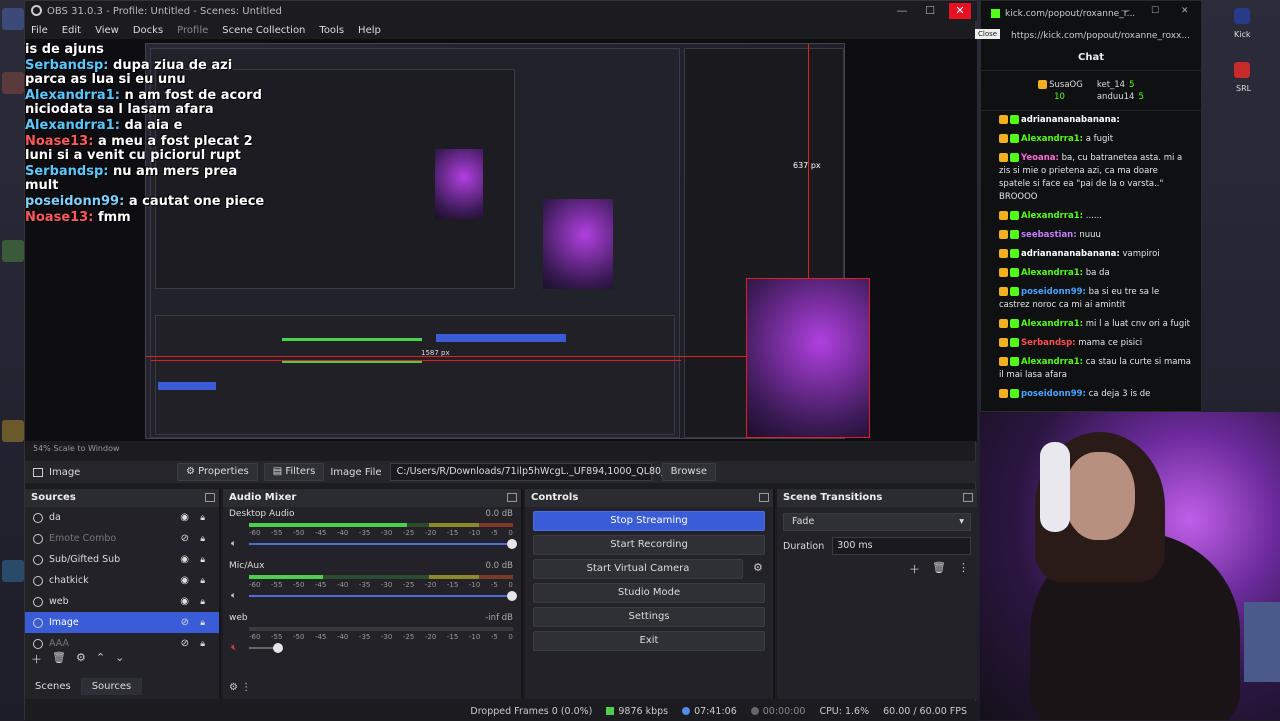  Describe the element at coordinates (122, 517) in the screenshot. I see `source-item: da ◉ 🔒︎` at that location.